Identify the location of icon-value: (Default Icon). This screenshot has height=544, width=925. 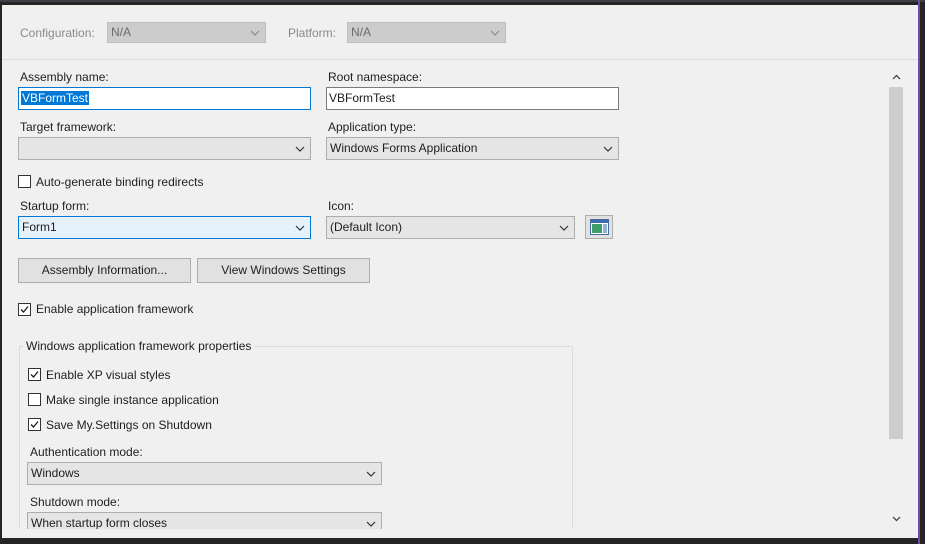
(366, 227).